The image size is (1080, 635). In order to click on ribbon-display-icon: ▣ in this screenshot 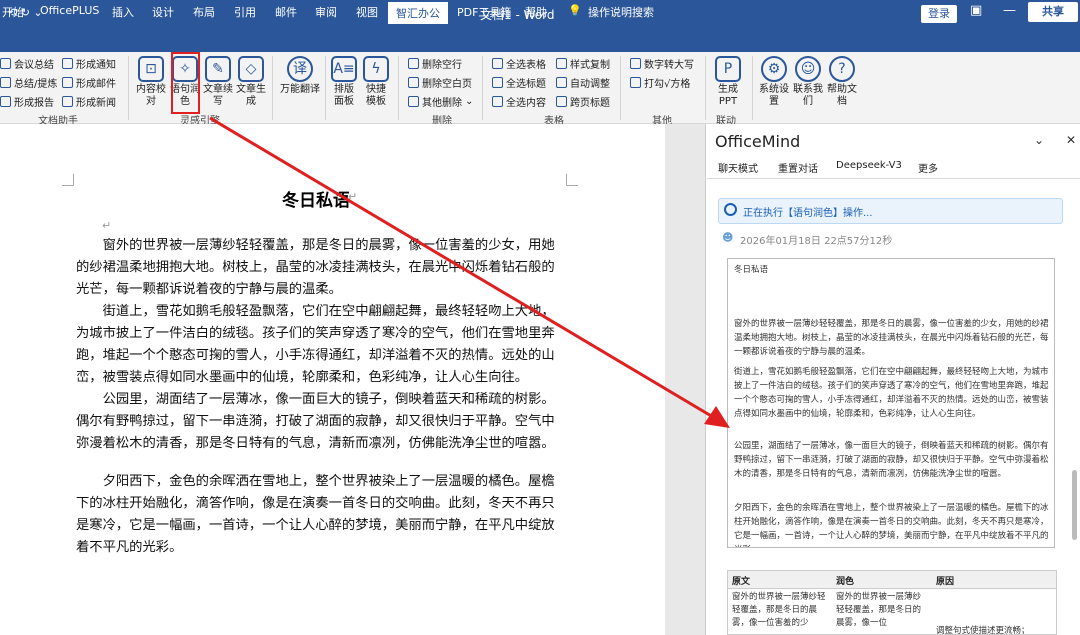, I will do `click(976, 10)`.